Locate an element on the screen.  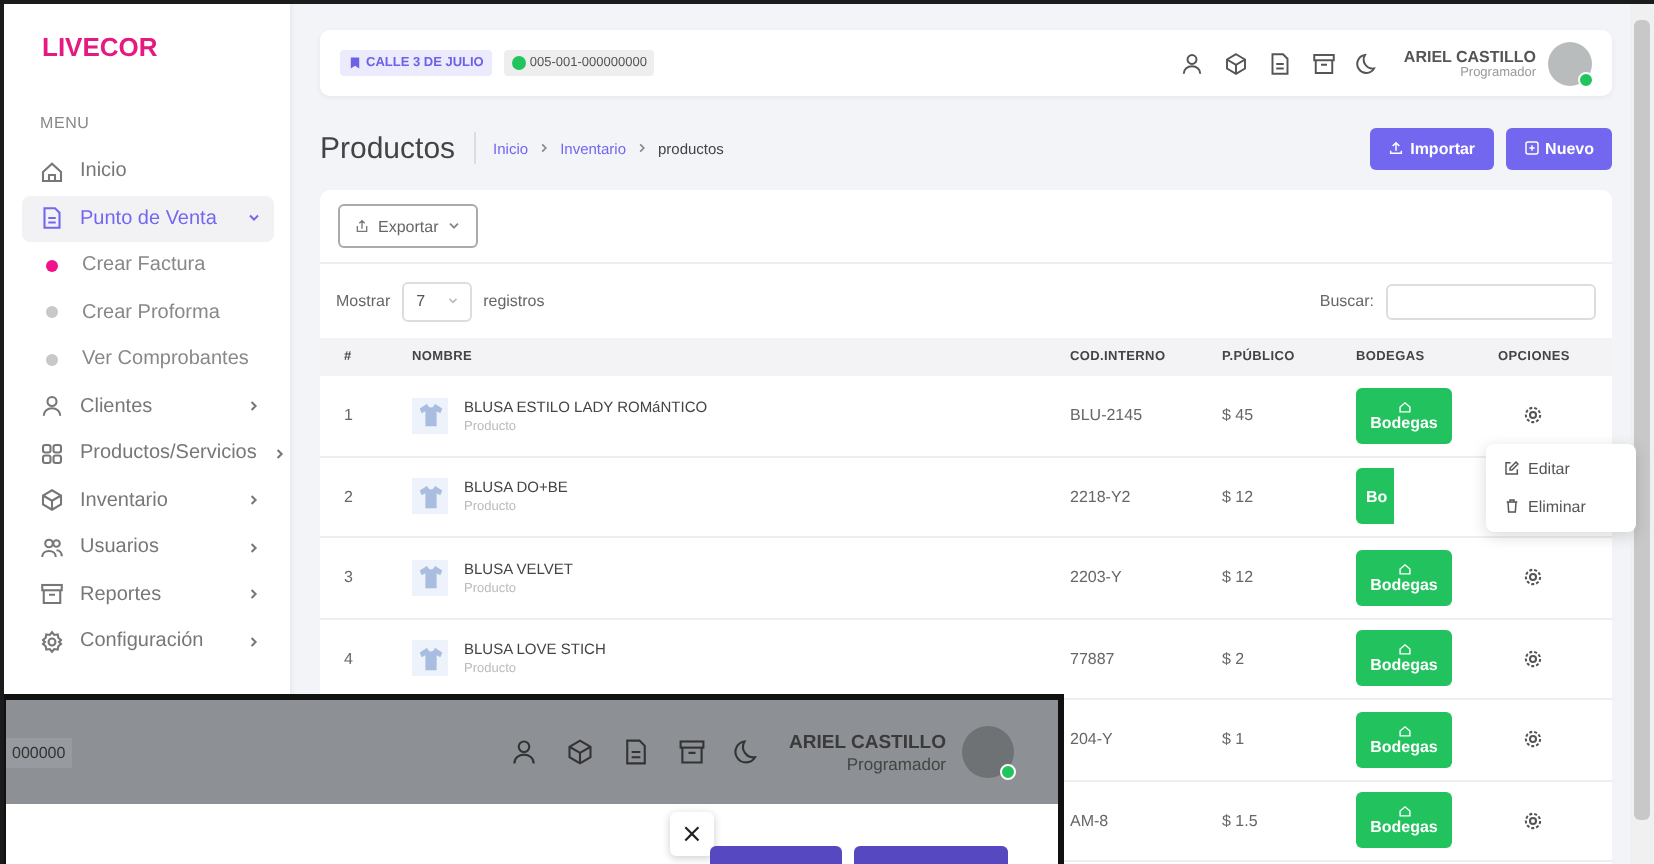
table-cell-text: BLU-2145 is located at coordinates (1107, 415).